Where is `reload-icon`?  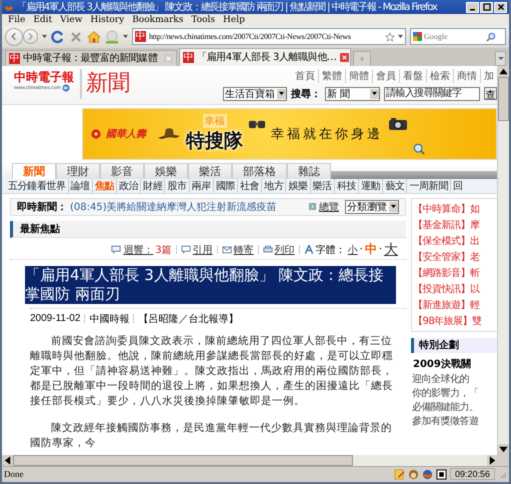
reload-icon is located at coordinates (58, 37).